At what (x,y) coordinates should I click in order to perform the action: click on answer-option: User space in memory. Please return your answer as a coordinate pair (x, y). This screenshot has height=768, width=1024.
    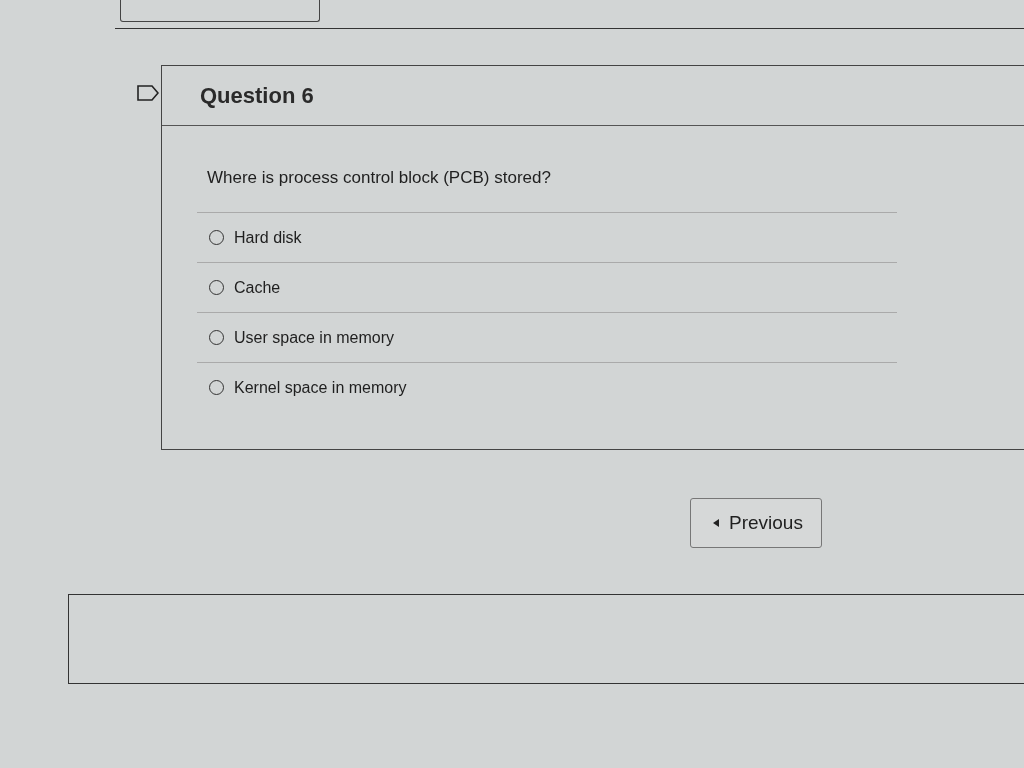
    Looking at the image, I should click on (547, 337).